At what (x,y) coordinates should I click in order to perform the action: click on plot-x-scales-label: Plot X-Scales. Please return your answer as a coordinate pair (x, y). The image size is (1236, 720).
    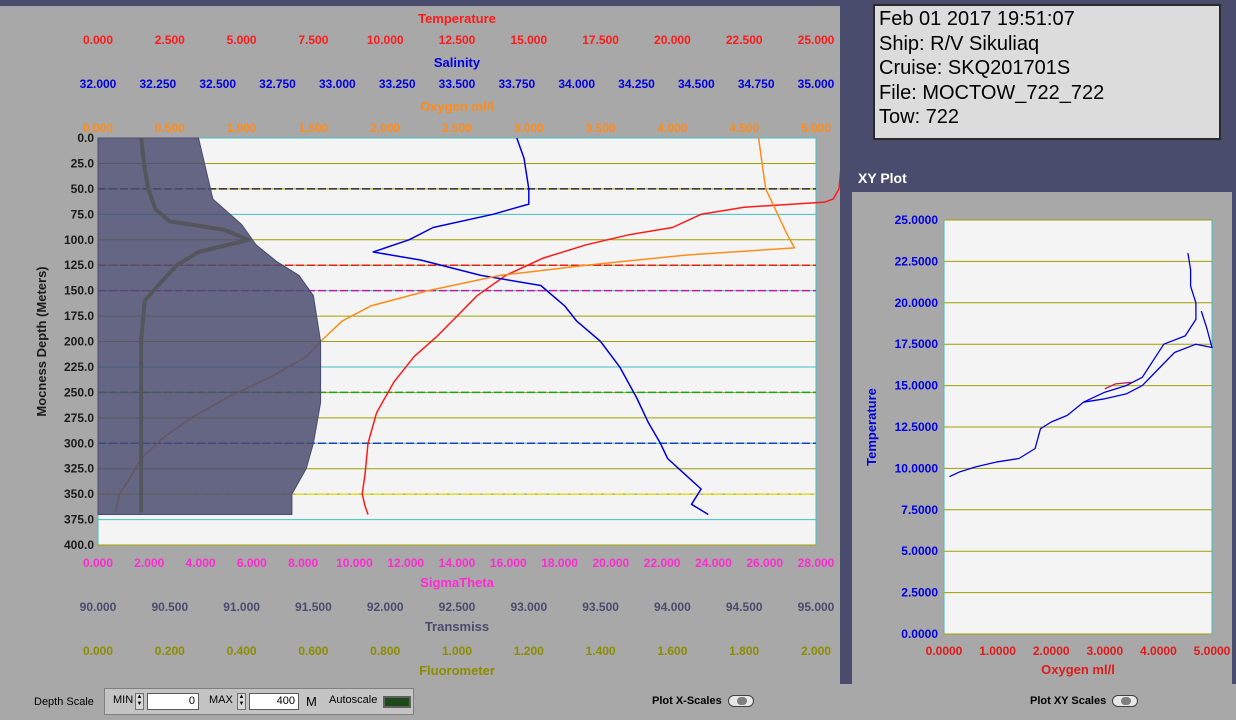
    Looking at the image, I should click on (687, 701).